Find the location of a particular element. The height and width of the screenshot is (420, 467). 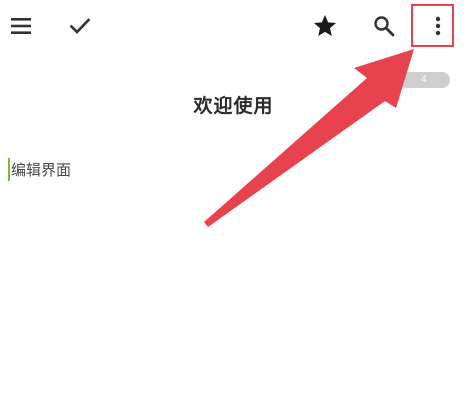

menu-icon is located at coordinates (21, 26).